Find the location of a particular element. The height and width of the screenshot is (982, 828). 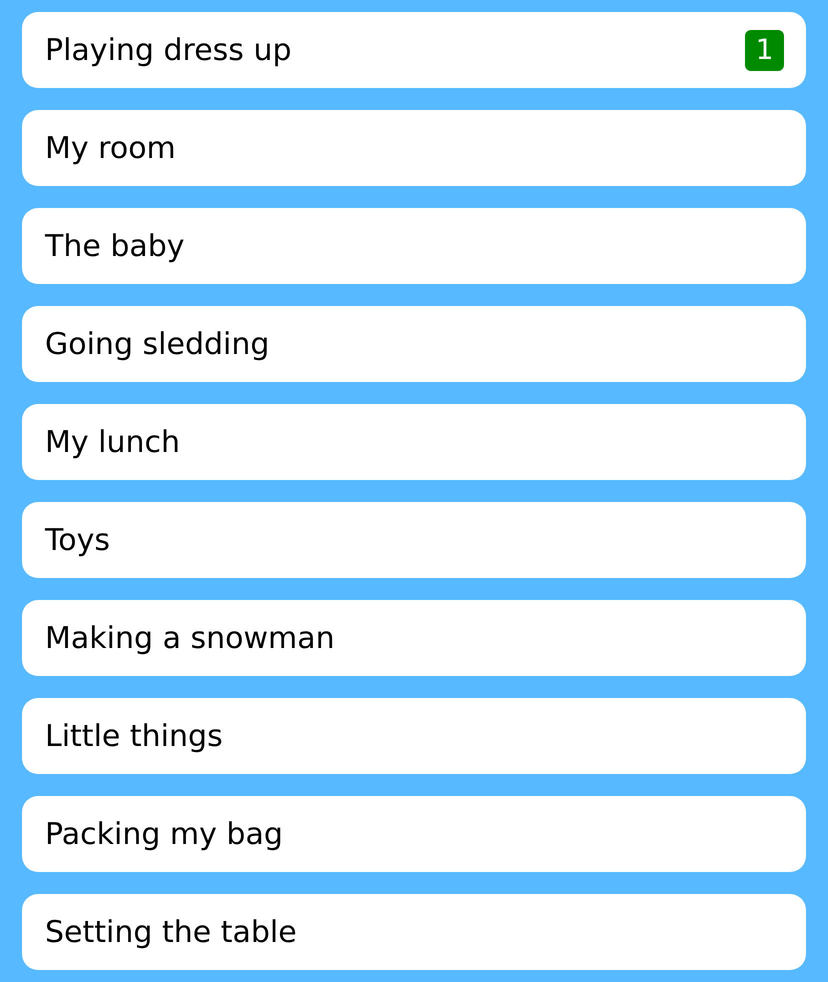

list-item: Going sledding is located at coordinates (414, 344).